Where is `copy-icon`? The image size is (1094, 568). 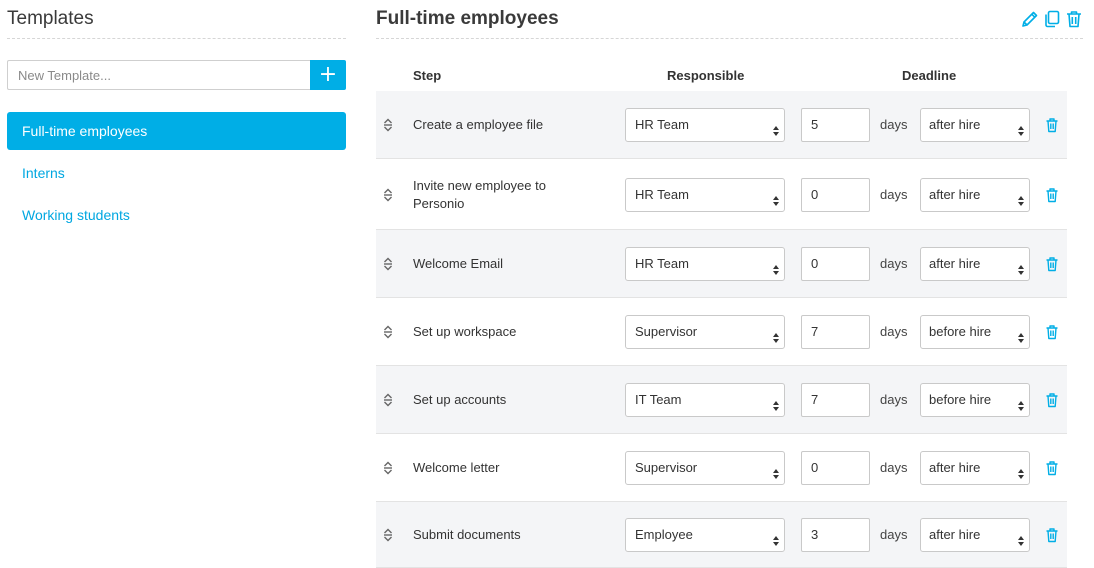
copy-icon is located at coordinates (1052, 19).